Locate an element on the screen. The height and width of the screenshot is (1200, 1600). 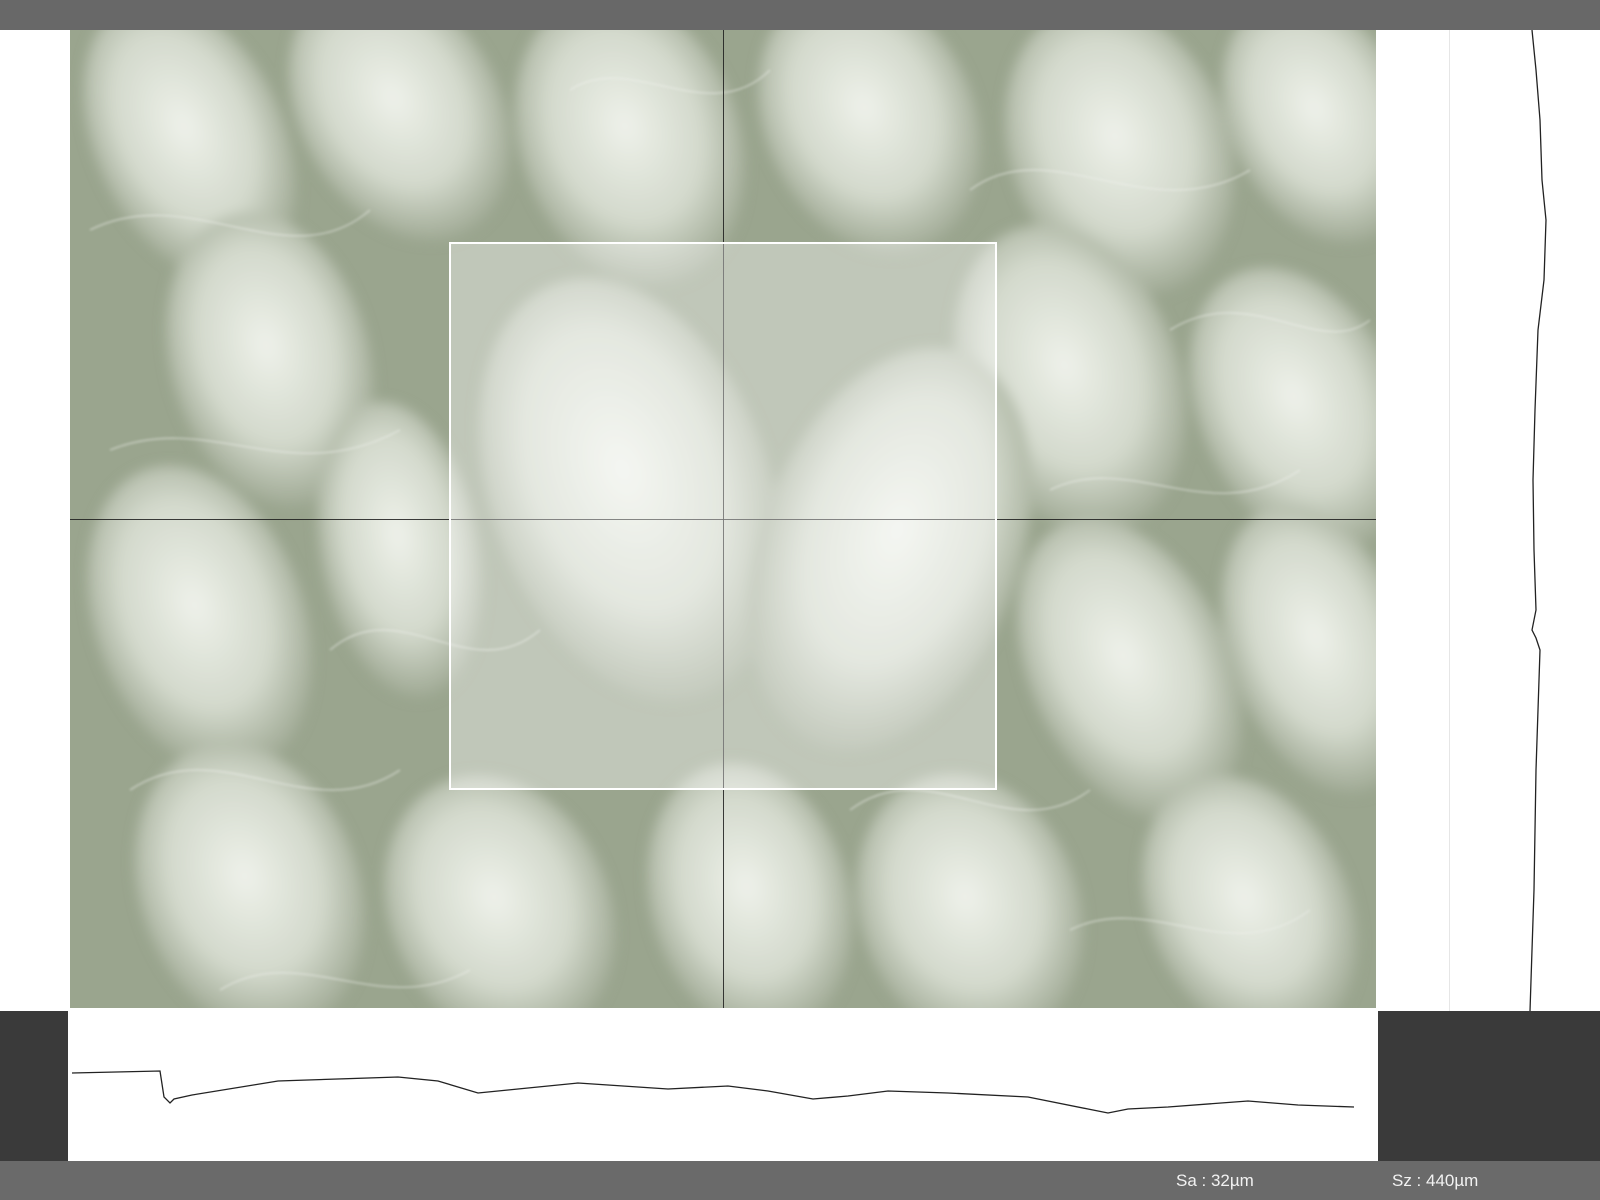
bottom-left-panel is located at coordinates (34, 1086).